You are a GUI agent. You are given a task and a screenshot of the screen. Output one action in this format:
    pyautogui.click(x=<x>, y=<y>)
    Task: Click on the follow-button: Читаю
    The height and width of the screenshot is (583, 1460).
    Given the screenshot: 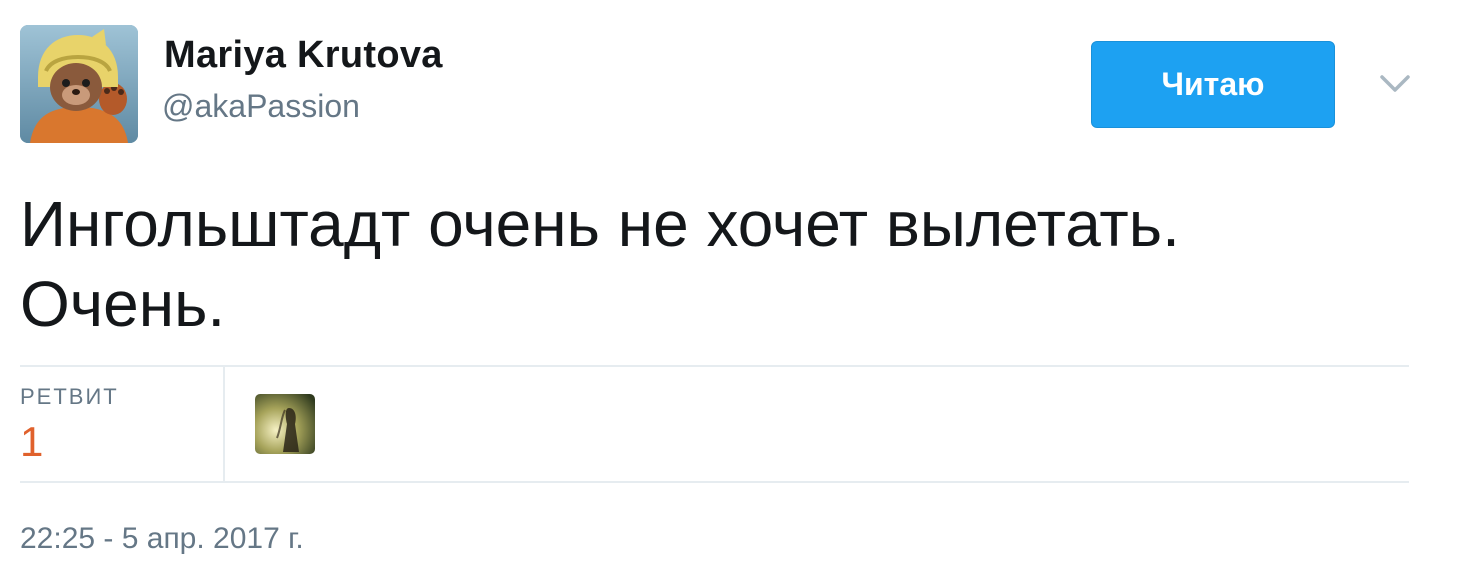 What is the action you would take?
    pyautogui.click(x=1213, y=84)
    